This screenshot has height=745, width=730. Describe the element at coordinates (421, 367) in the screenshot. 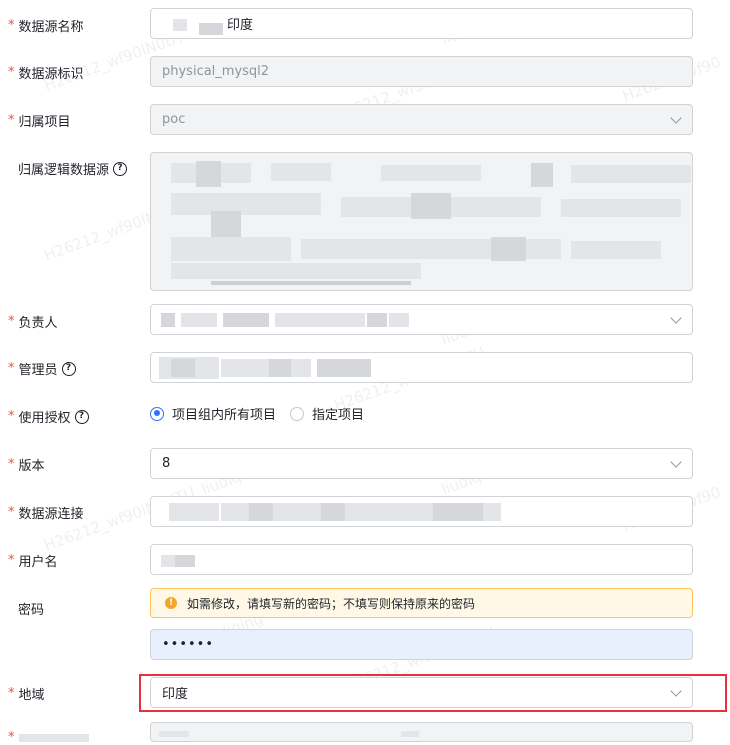

I see `admin-input` at that location.